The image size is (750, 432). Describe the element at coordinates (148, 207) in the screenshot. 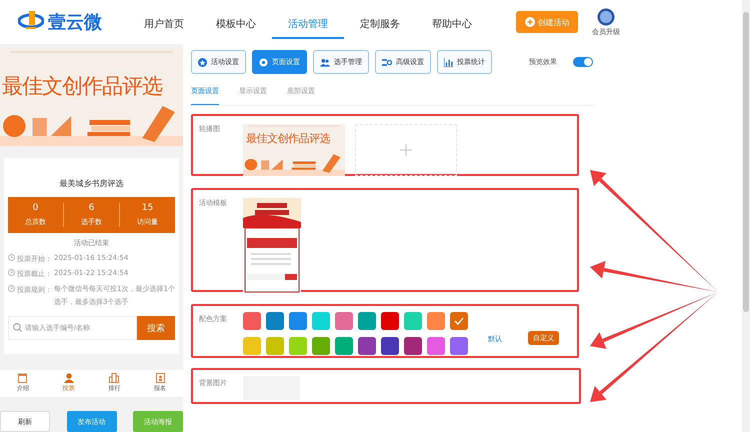

I see `stat-value: 15` at that location.